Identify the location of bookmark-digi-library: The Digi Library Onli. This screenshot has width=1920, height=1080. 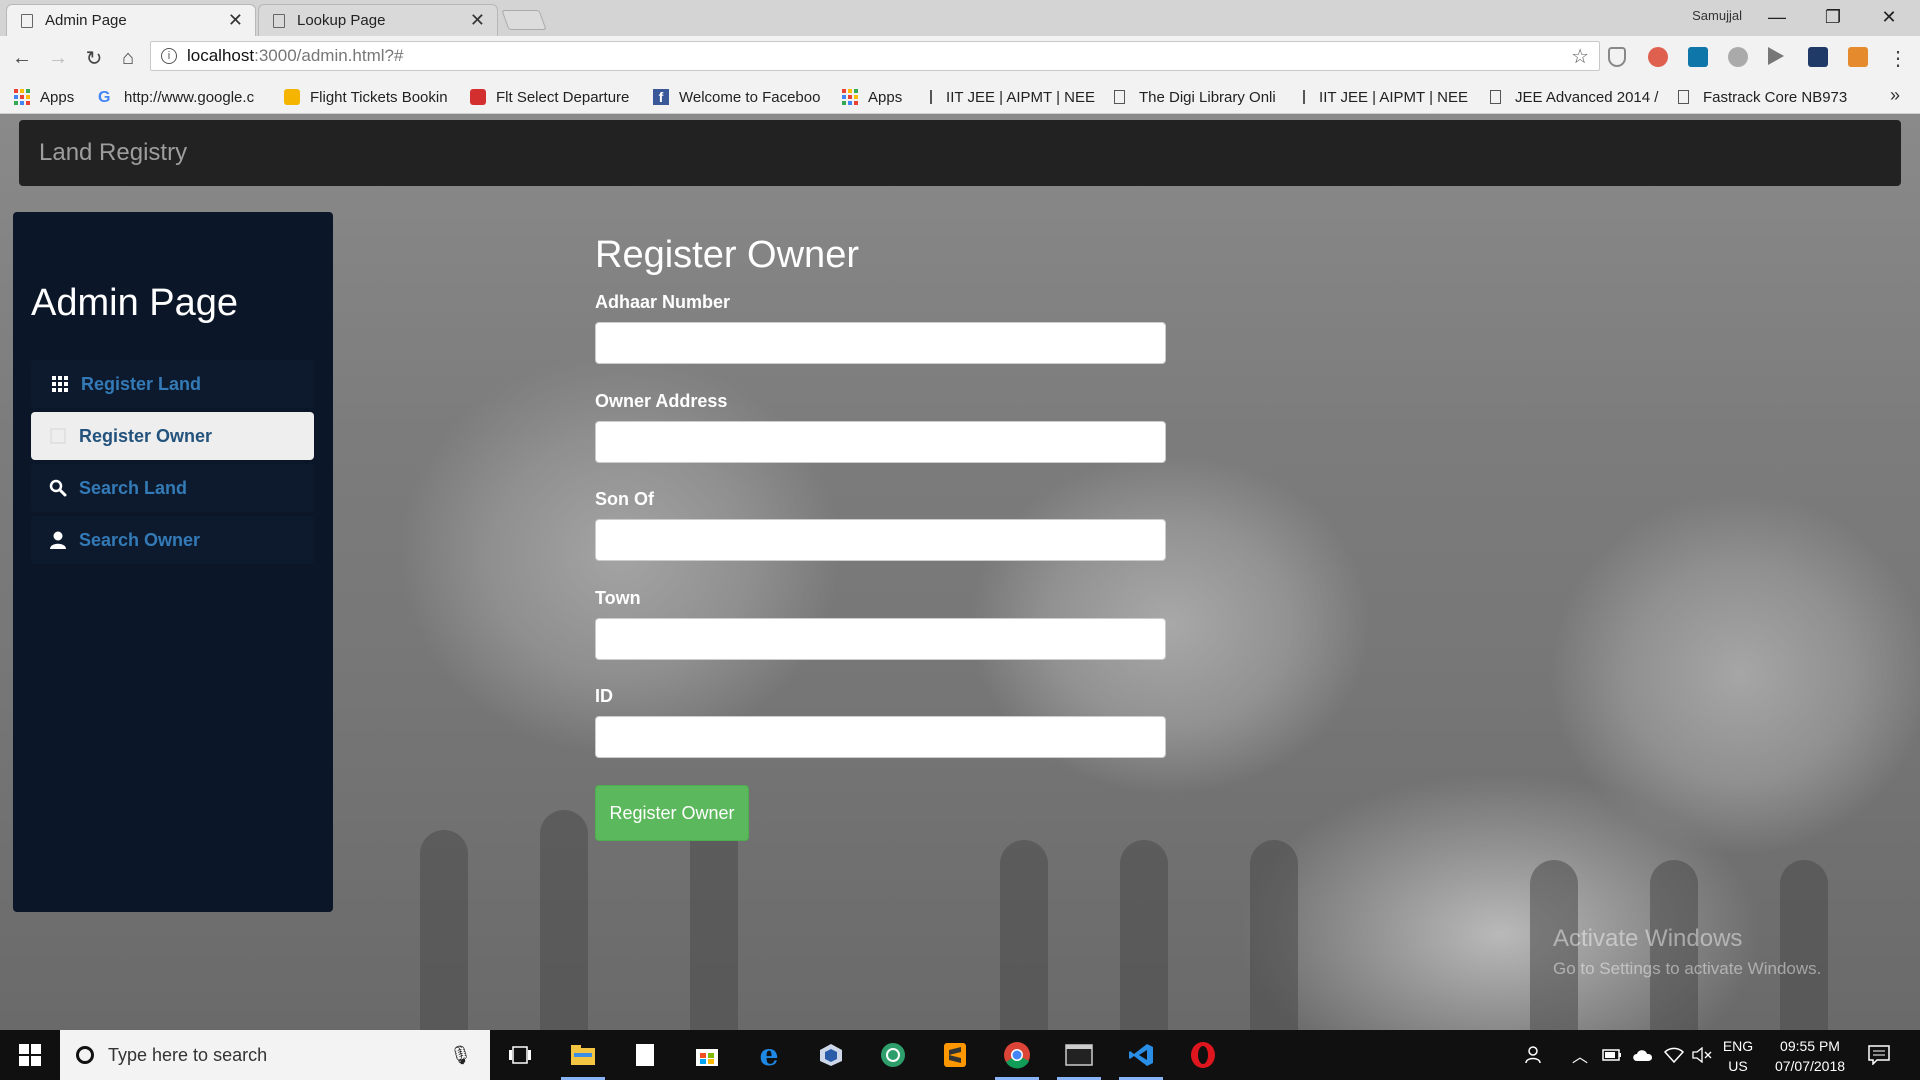
(1199, 97).